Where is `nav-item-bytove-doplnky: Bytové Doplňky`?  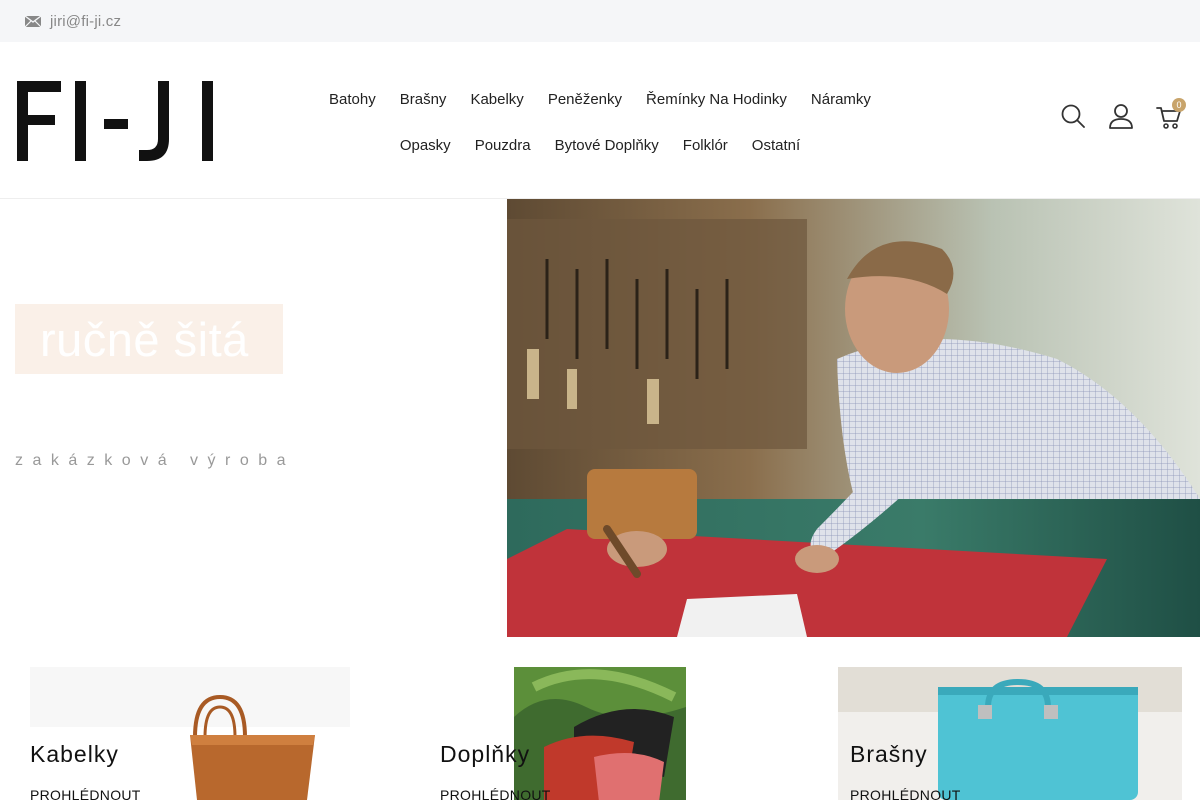
nav-item-bytove-doplnky: Bytové Doplňky is located at coordinates (607, 145).